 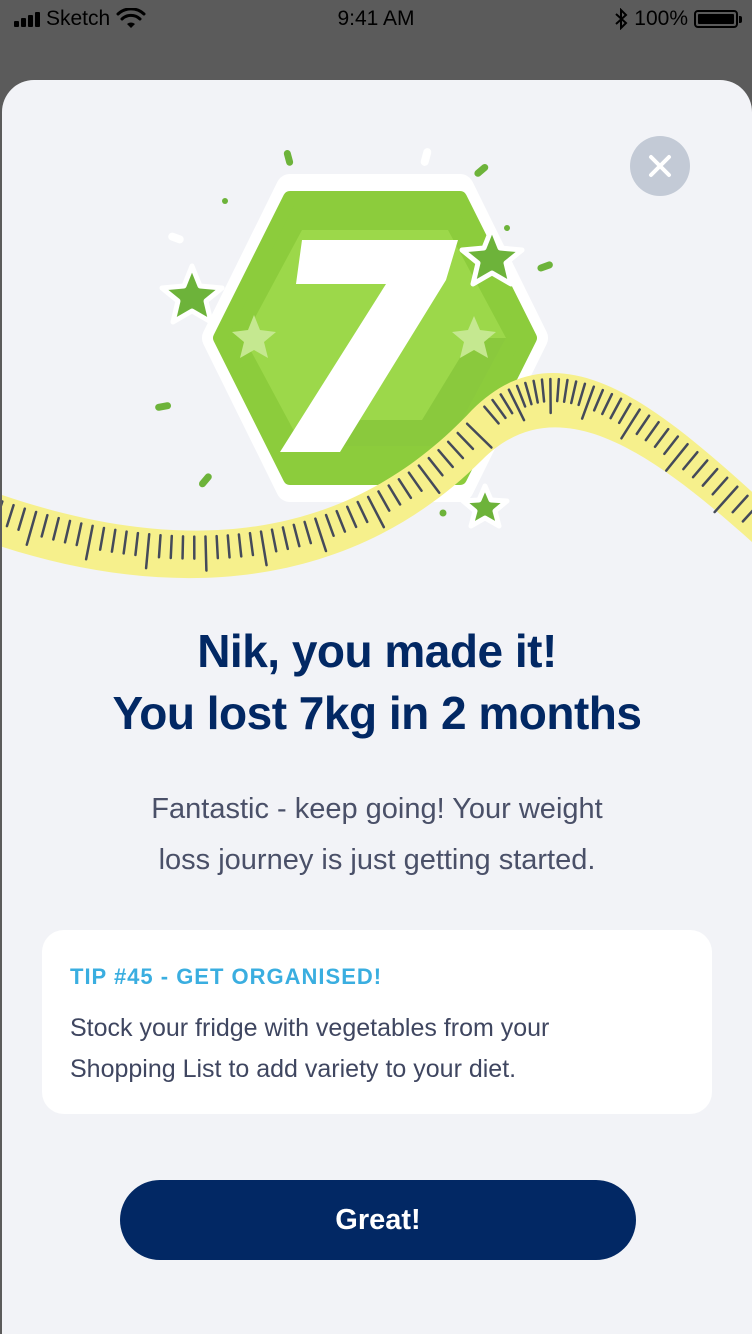 I want to click on status-right: 100%, so click(x=678, y=19).